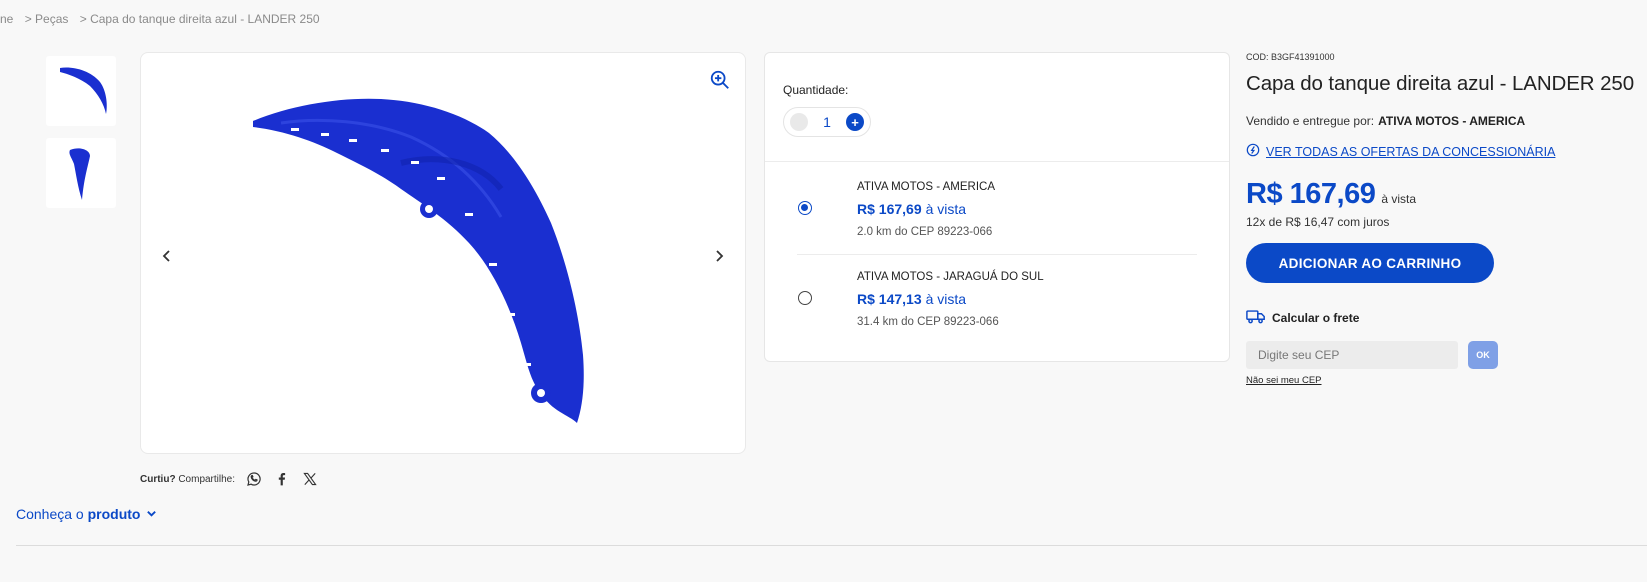 This screenshot has width=1647, height=582. What do you see at coordinates (1440, 83) in the screenshot?
I see `product-title: Capa do tanque direita azul - LANDER 250` at bounding box center [1440, 83].